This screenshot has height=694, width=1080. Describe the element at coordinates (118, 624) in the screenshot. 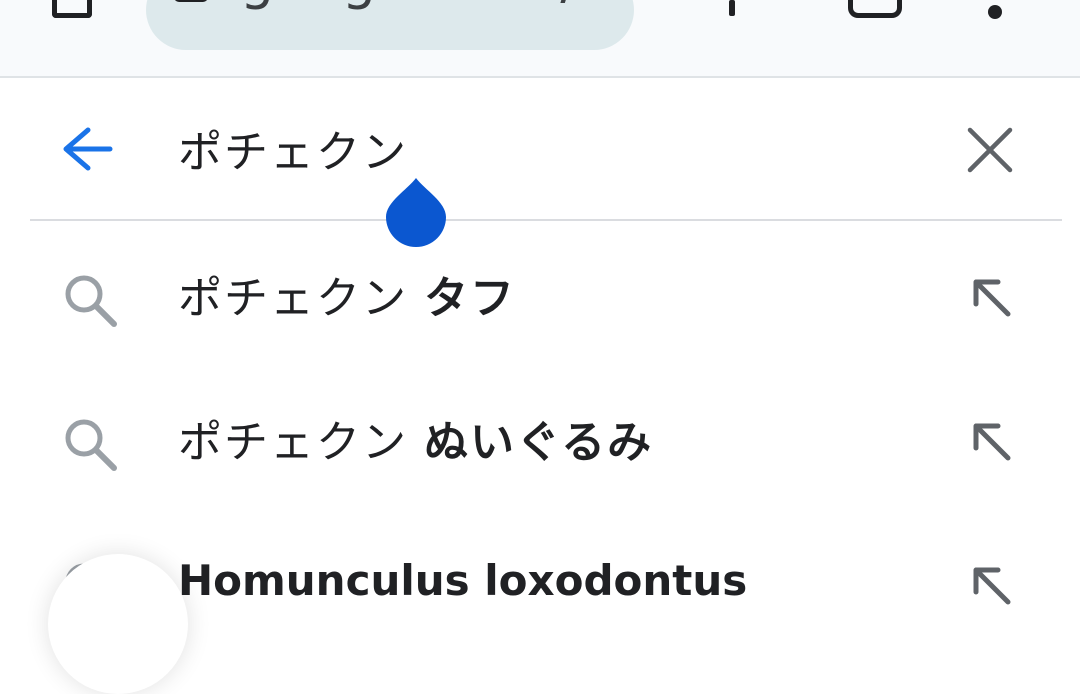

I see `floating-button` at that location.